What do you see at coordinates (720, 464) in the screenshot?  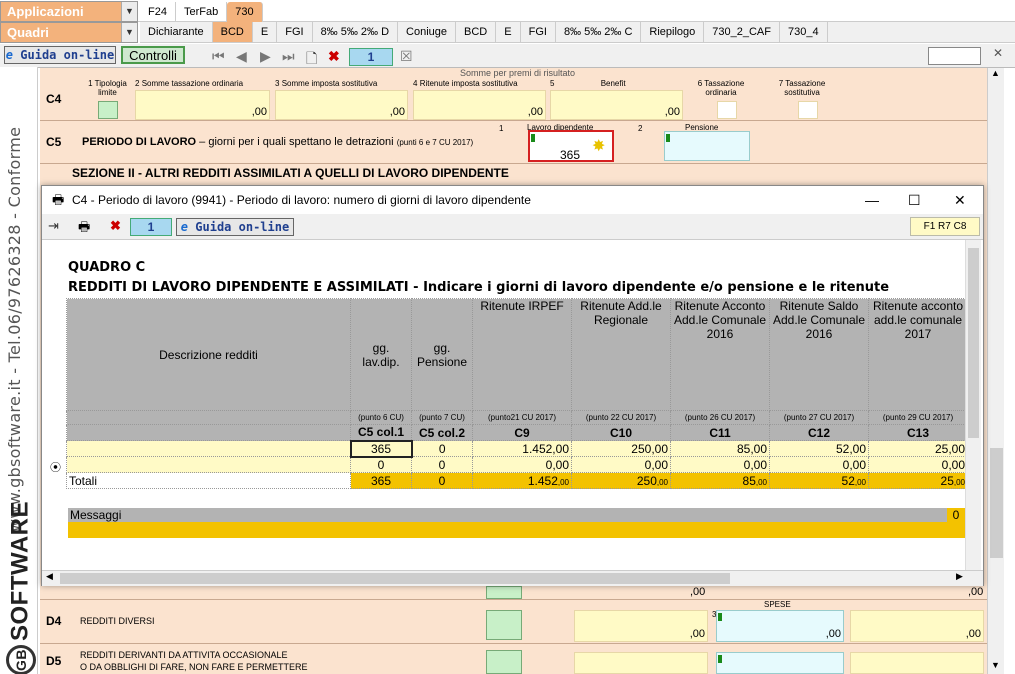 I see `cell-acconto-comunale: 0,00` at bounding box center [720, 464].